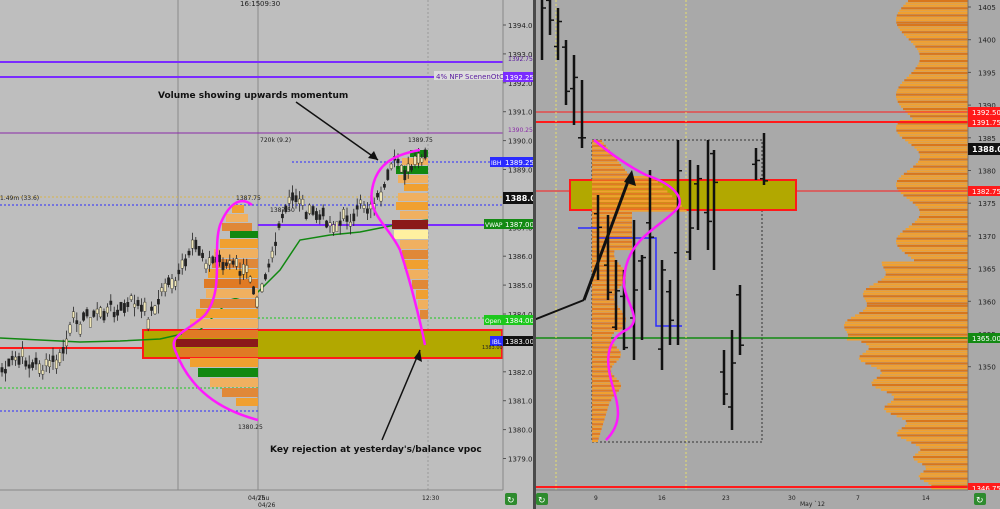  Describe the element at coordinates (768, 499) in the screenshot. I see `right-time-axis` at that location.